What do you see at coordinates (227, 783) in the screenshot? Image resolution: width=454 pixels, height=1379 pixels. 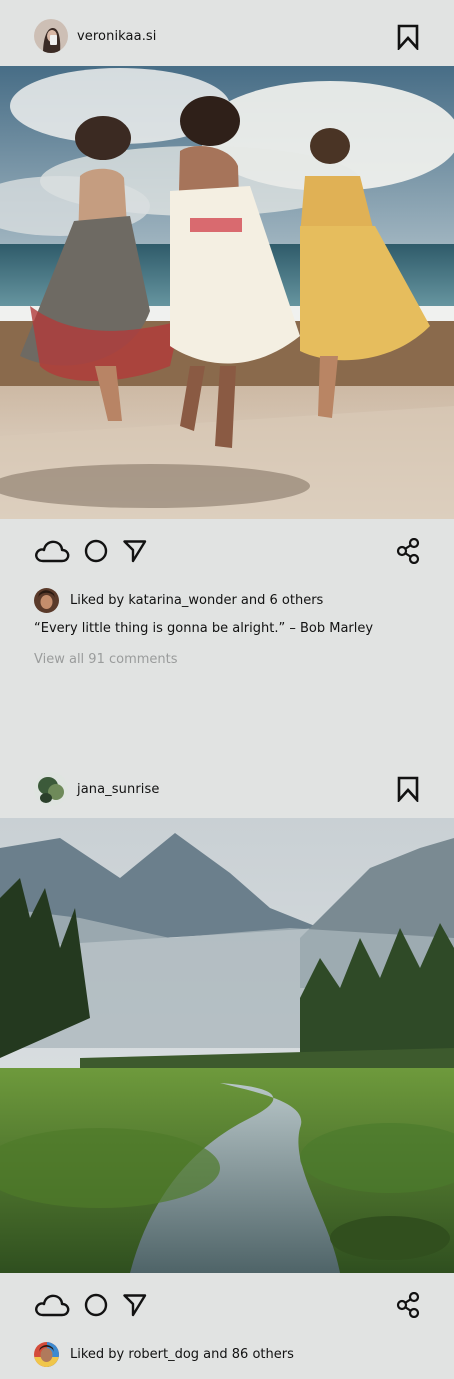 I see `post-header: jana_sunrise` at bounding box center [227, 783].